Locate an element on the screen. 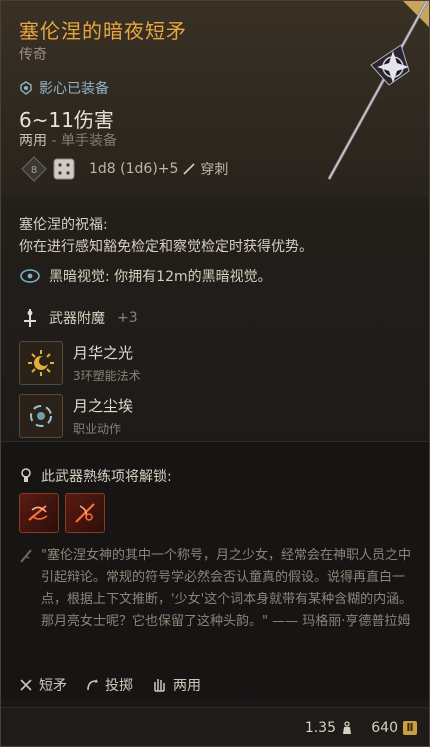 The width and height of the screenshot is (430, 747). item-rarity: 传奇 is located at coordinates (33, 55).